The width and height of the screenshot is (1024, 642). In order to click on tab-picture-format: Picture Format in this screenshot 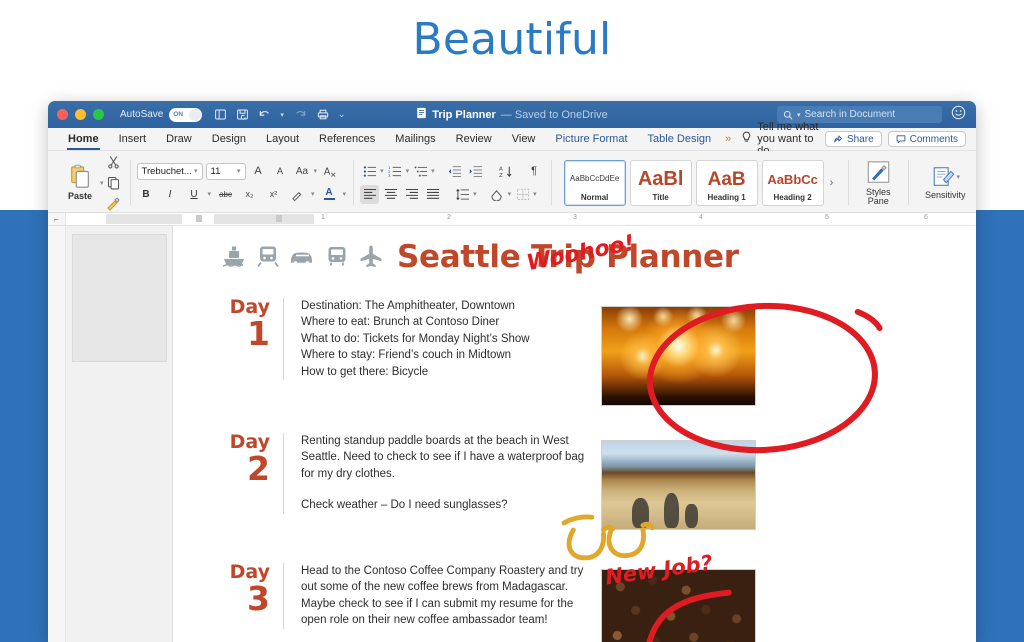, I will do `click(591, 139)`.